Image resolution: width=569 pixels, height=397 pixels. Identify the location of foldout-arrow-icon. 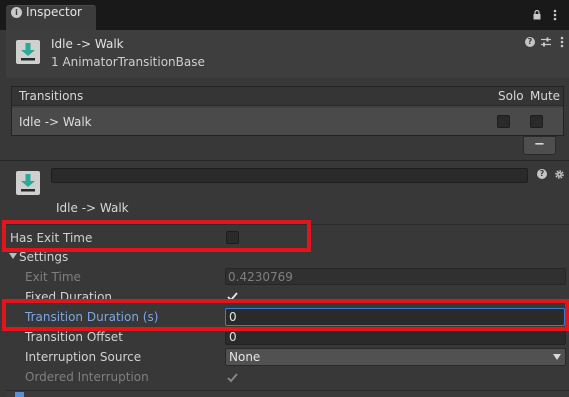
(13, 256).